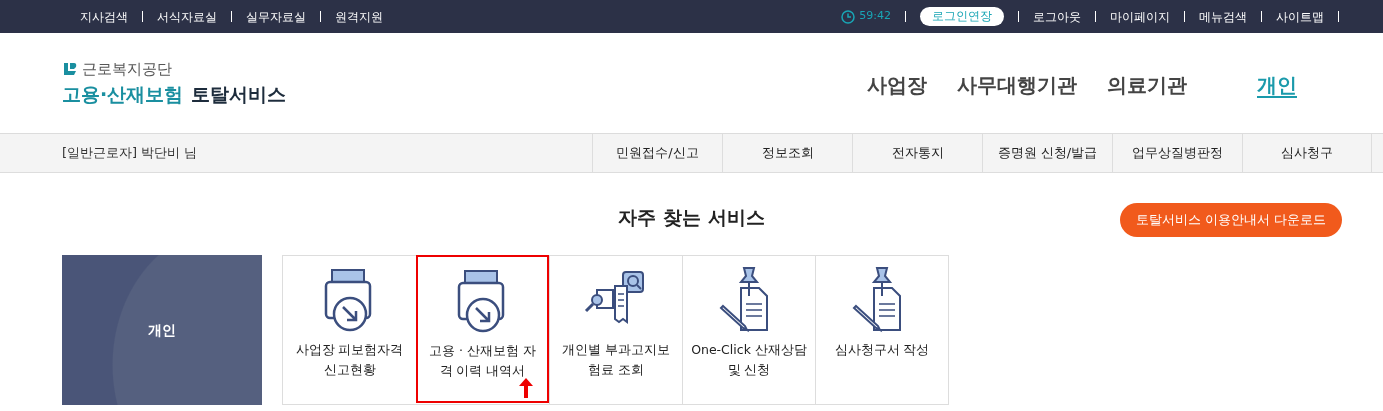 The image size is (1383, 411). Describe the element at coordinates (1307, 153) in the screenshot. I see `menu-item: 심사청구` at that location.